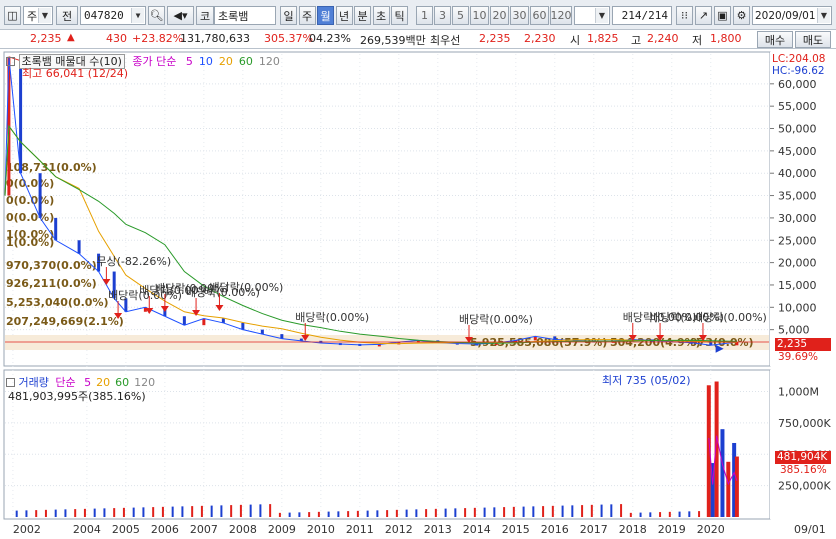 Image resolution: width=836 pixels, height=539 pixels. What do you see at coordinates (399, 529) in the screenshot?
I see `x-tick-label: 2012` at bounding box center [399, 529].